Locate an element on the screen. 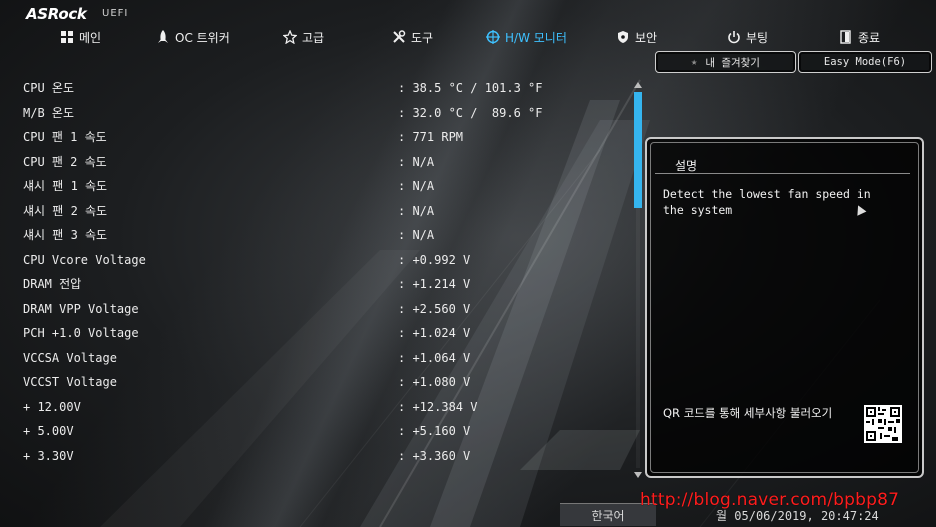 This screenshot has width=936, height=527. item-label: CPU 팬 2 속도 is located at coordinates (65, 161).